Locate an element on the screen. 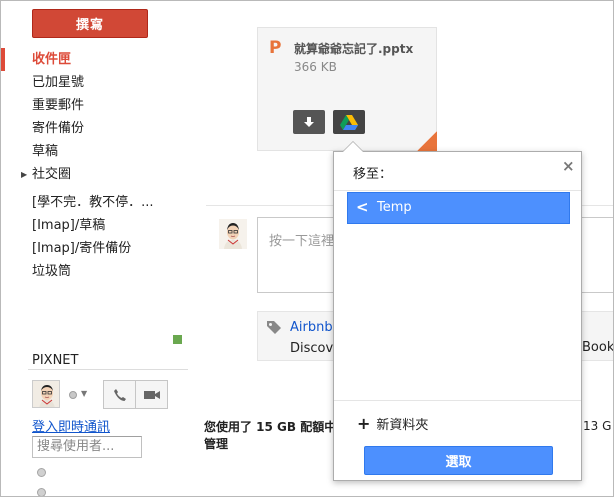  quota-text-fragment: 13 G is located at coordinates (597, 426).